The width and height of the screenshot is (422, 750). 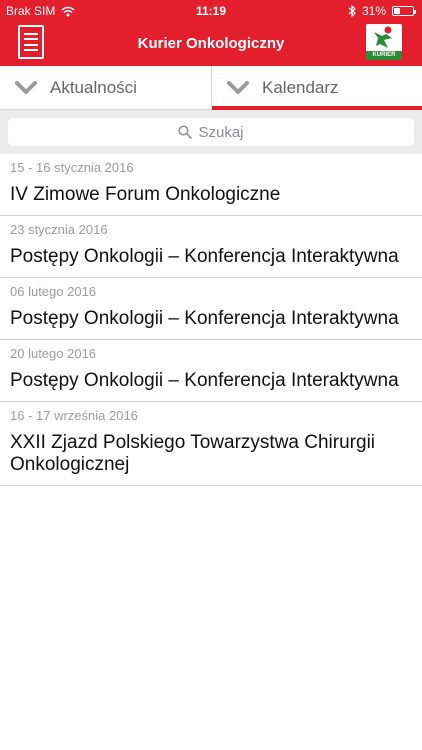 I want to click on tab-kalendarz: Kalendarz, so click(x=316, y=88).